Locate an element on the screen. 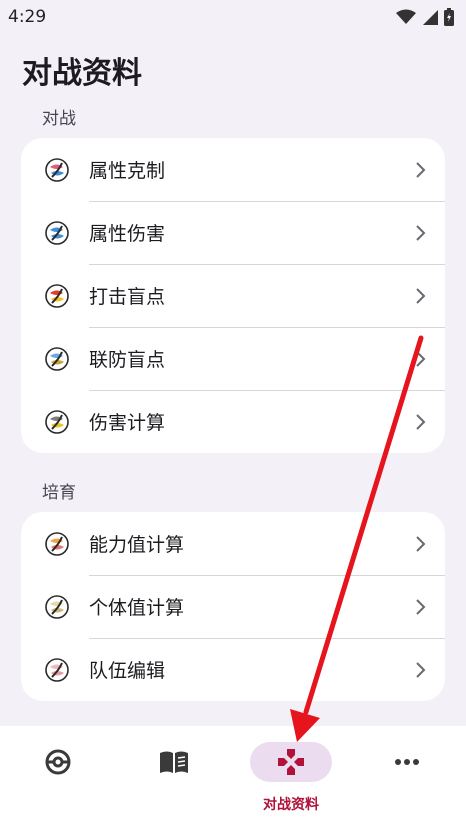  signal-icon is located at coordinates (430, 17).